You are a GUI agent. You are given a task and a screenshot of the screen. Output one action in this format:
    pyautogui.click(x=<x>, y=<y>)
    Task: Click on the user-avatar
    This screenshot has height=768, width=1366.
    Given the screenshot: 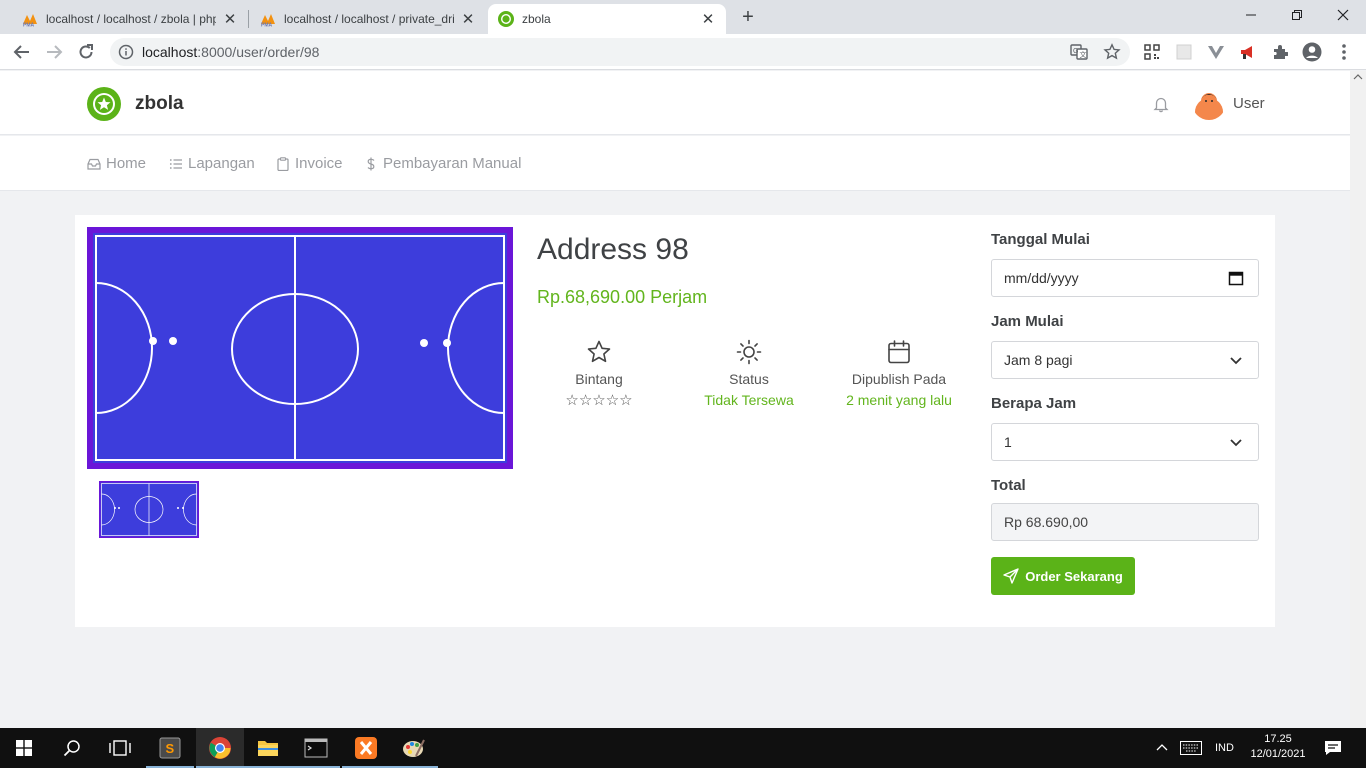 What is the action you would take?
    pyautogui.click(x=1209, y=103)
    